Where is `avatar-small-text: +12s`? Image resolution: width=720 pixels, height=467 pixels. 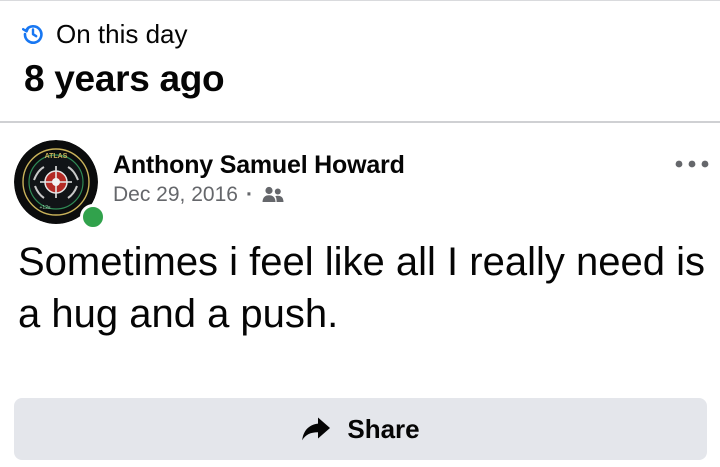
avatar-small-text: +12s is located at coordinates (45, 208).